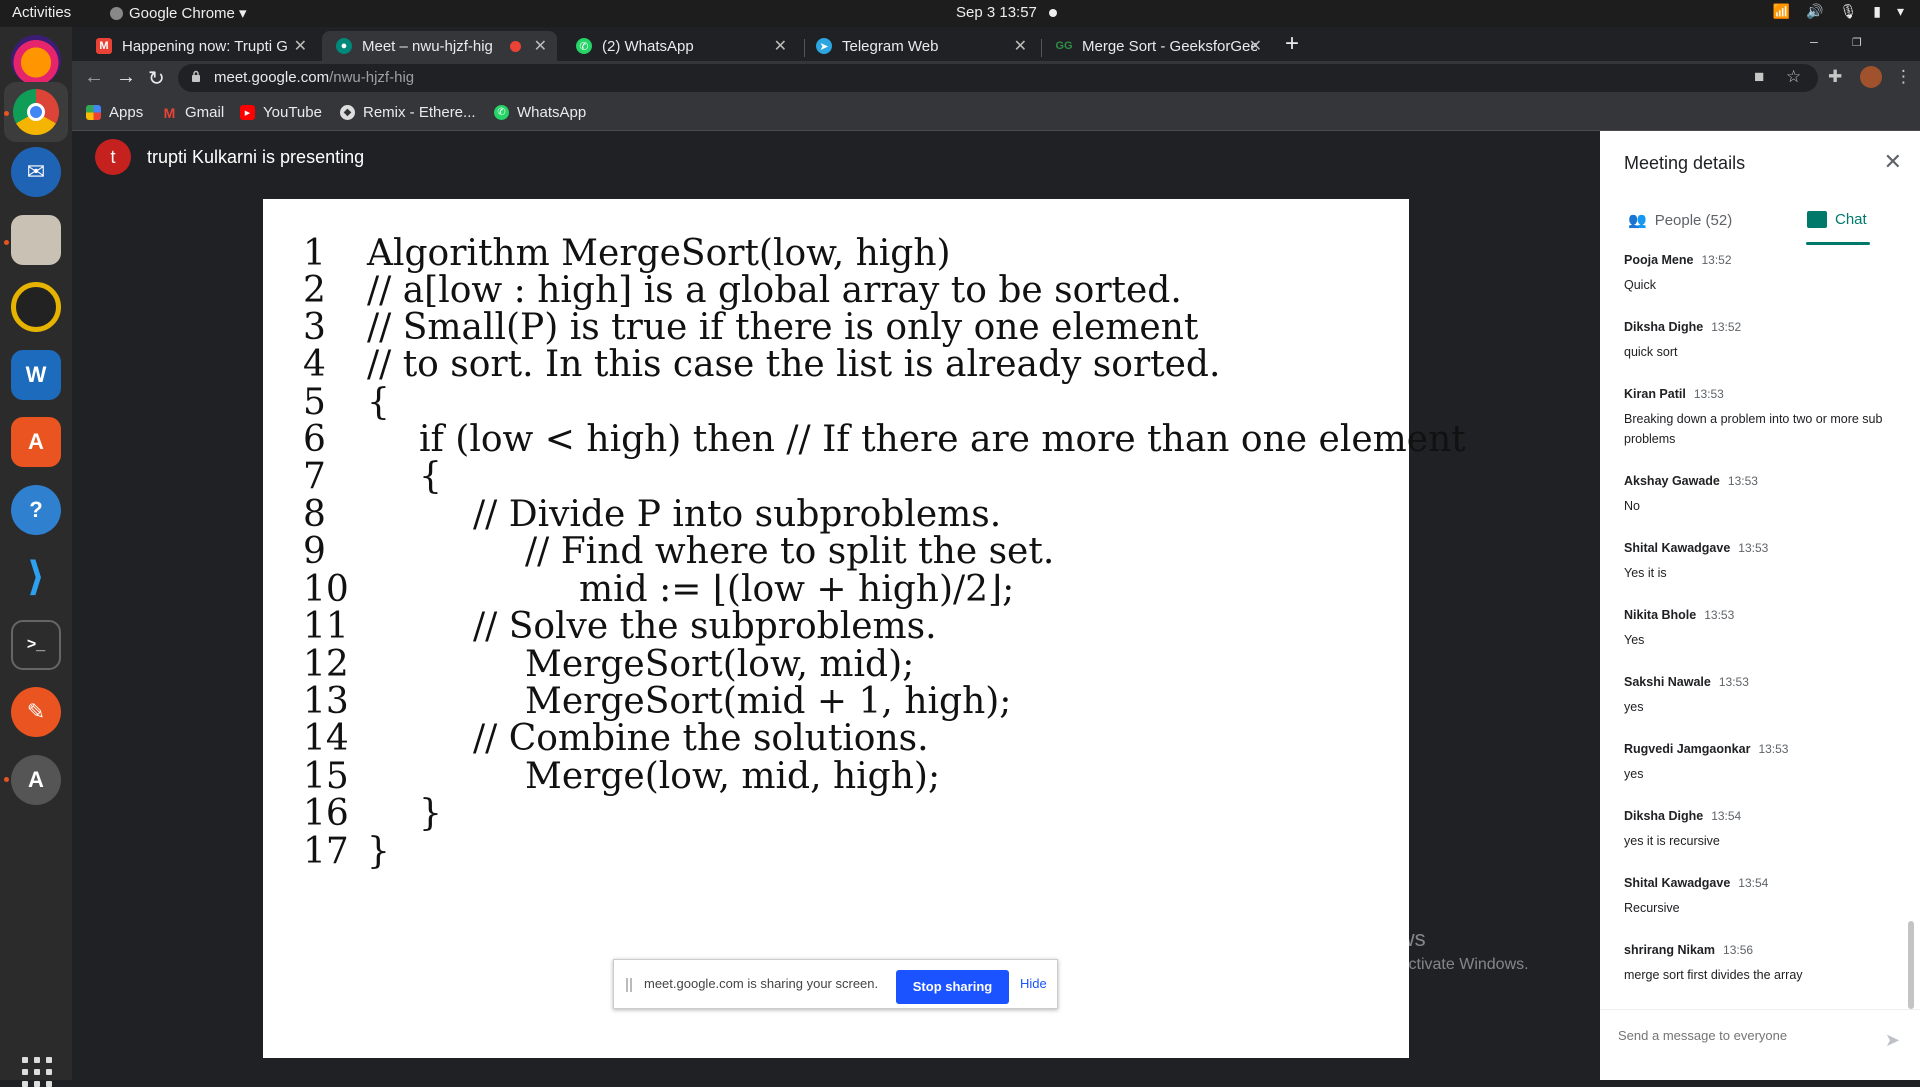 The height and width of the screenshot is (1087, 1920). Describe the element at coordinates (552, 112) in the screenshot. I see `bookmark-label: WhatsApp` at that location.